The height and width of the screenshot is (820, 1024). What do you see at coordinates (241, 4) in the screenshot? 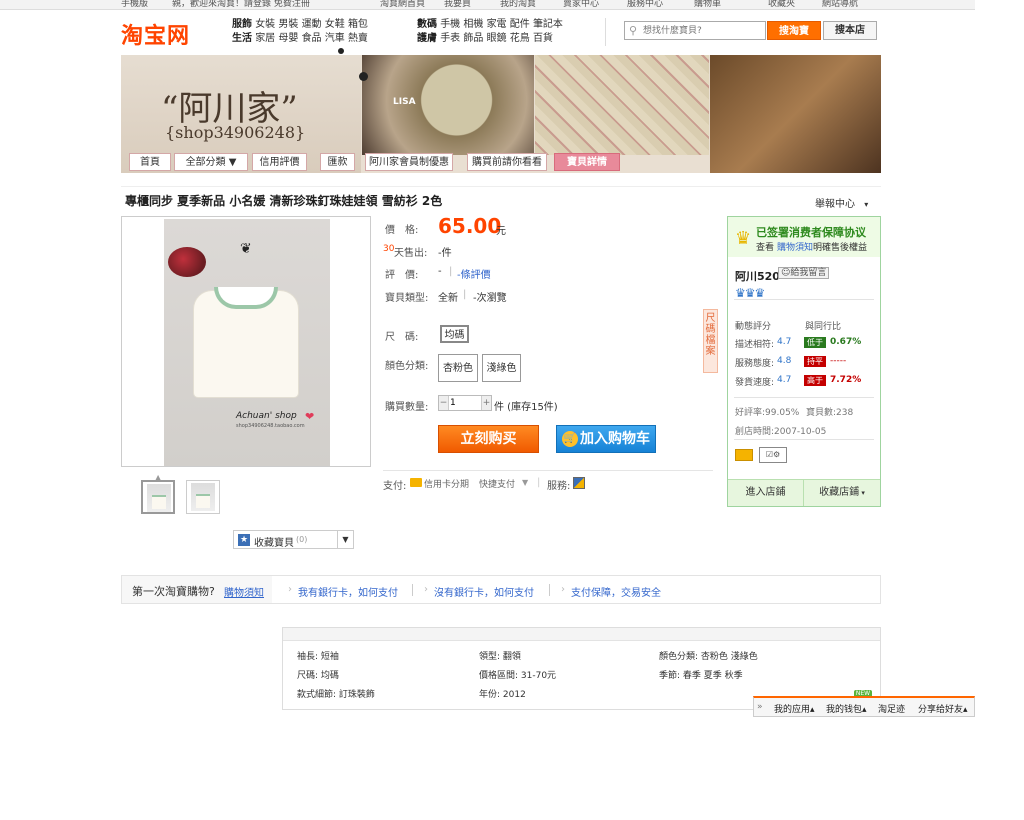
I see `welcome-text: 親，歡迎來淘寶！請登錄 免費注冊` at bounding box center [241, 4].